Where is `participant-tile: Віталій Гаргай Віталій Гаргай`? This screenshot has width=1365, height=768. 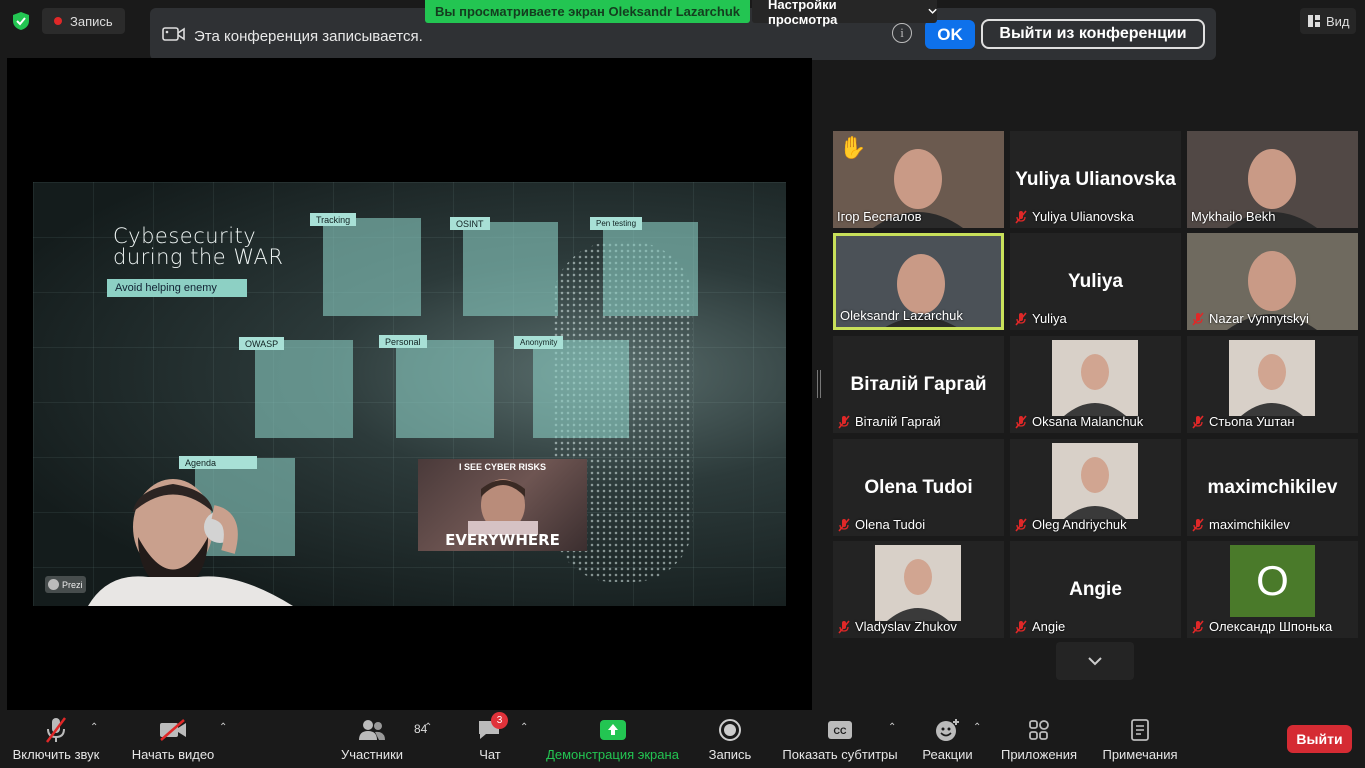
participant-tile: Віталій Гаргай Віталій Гаргай is located at coordinates (918, 384).